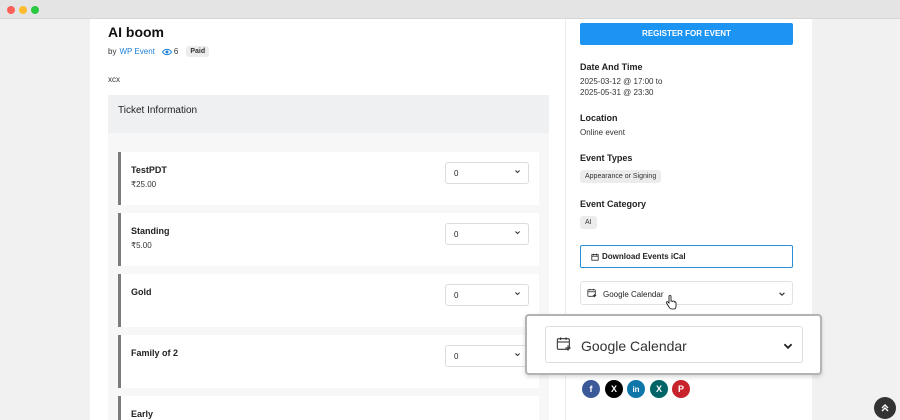 The image size is (900, 420). What do you see at coordinates (198, 51) in the screenshot?
I see `paid-badge: Paid` at bounding box center [198, 51].